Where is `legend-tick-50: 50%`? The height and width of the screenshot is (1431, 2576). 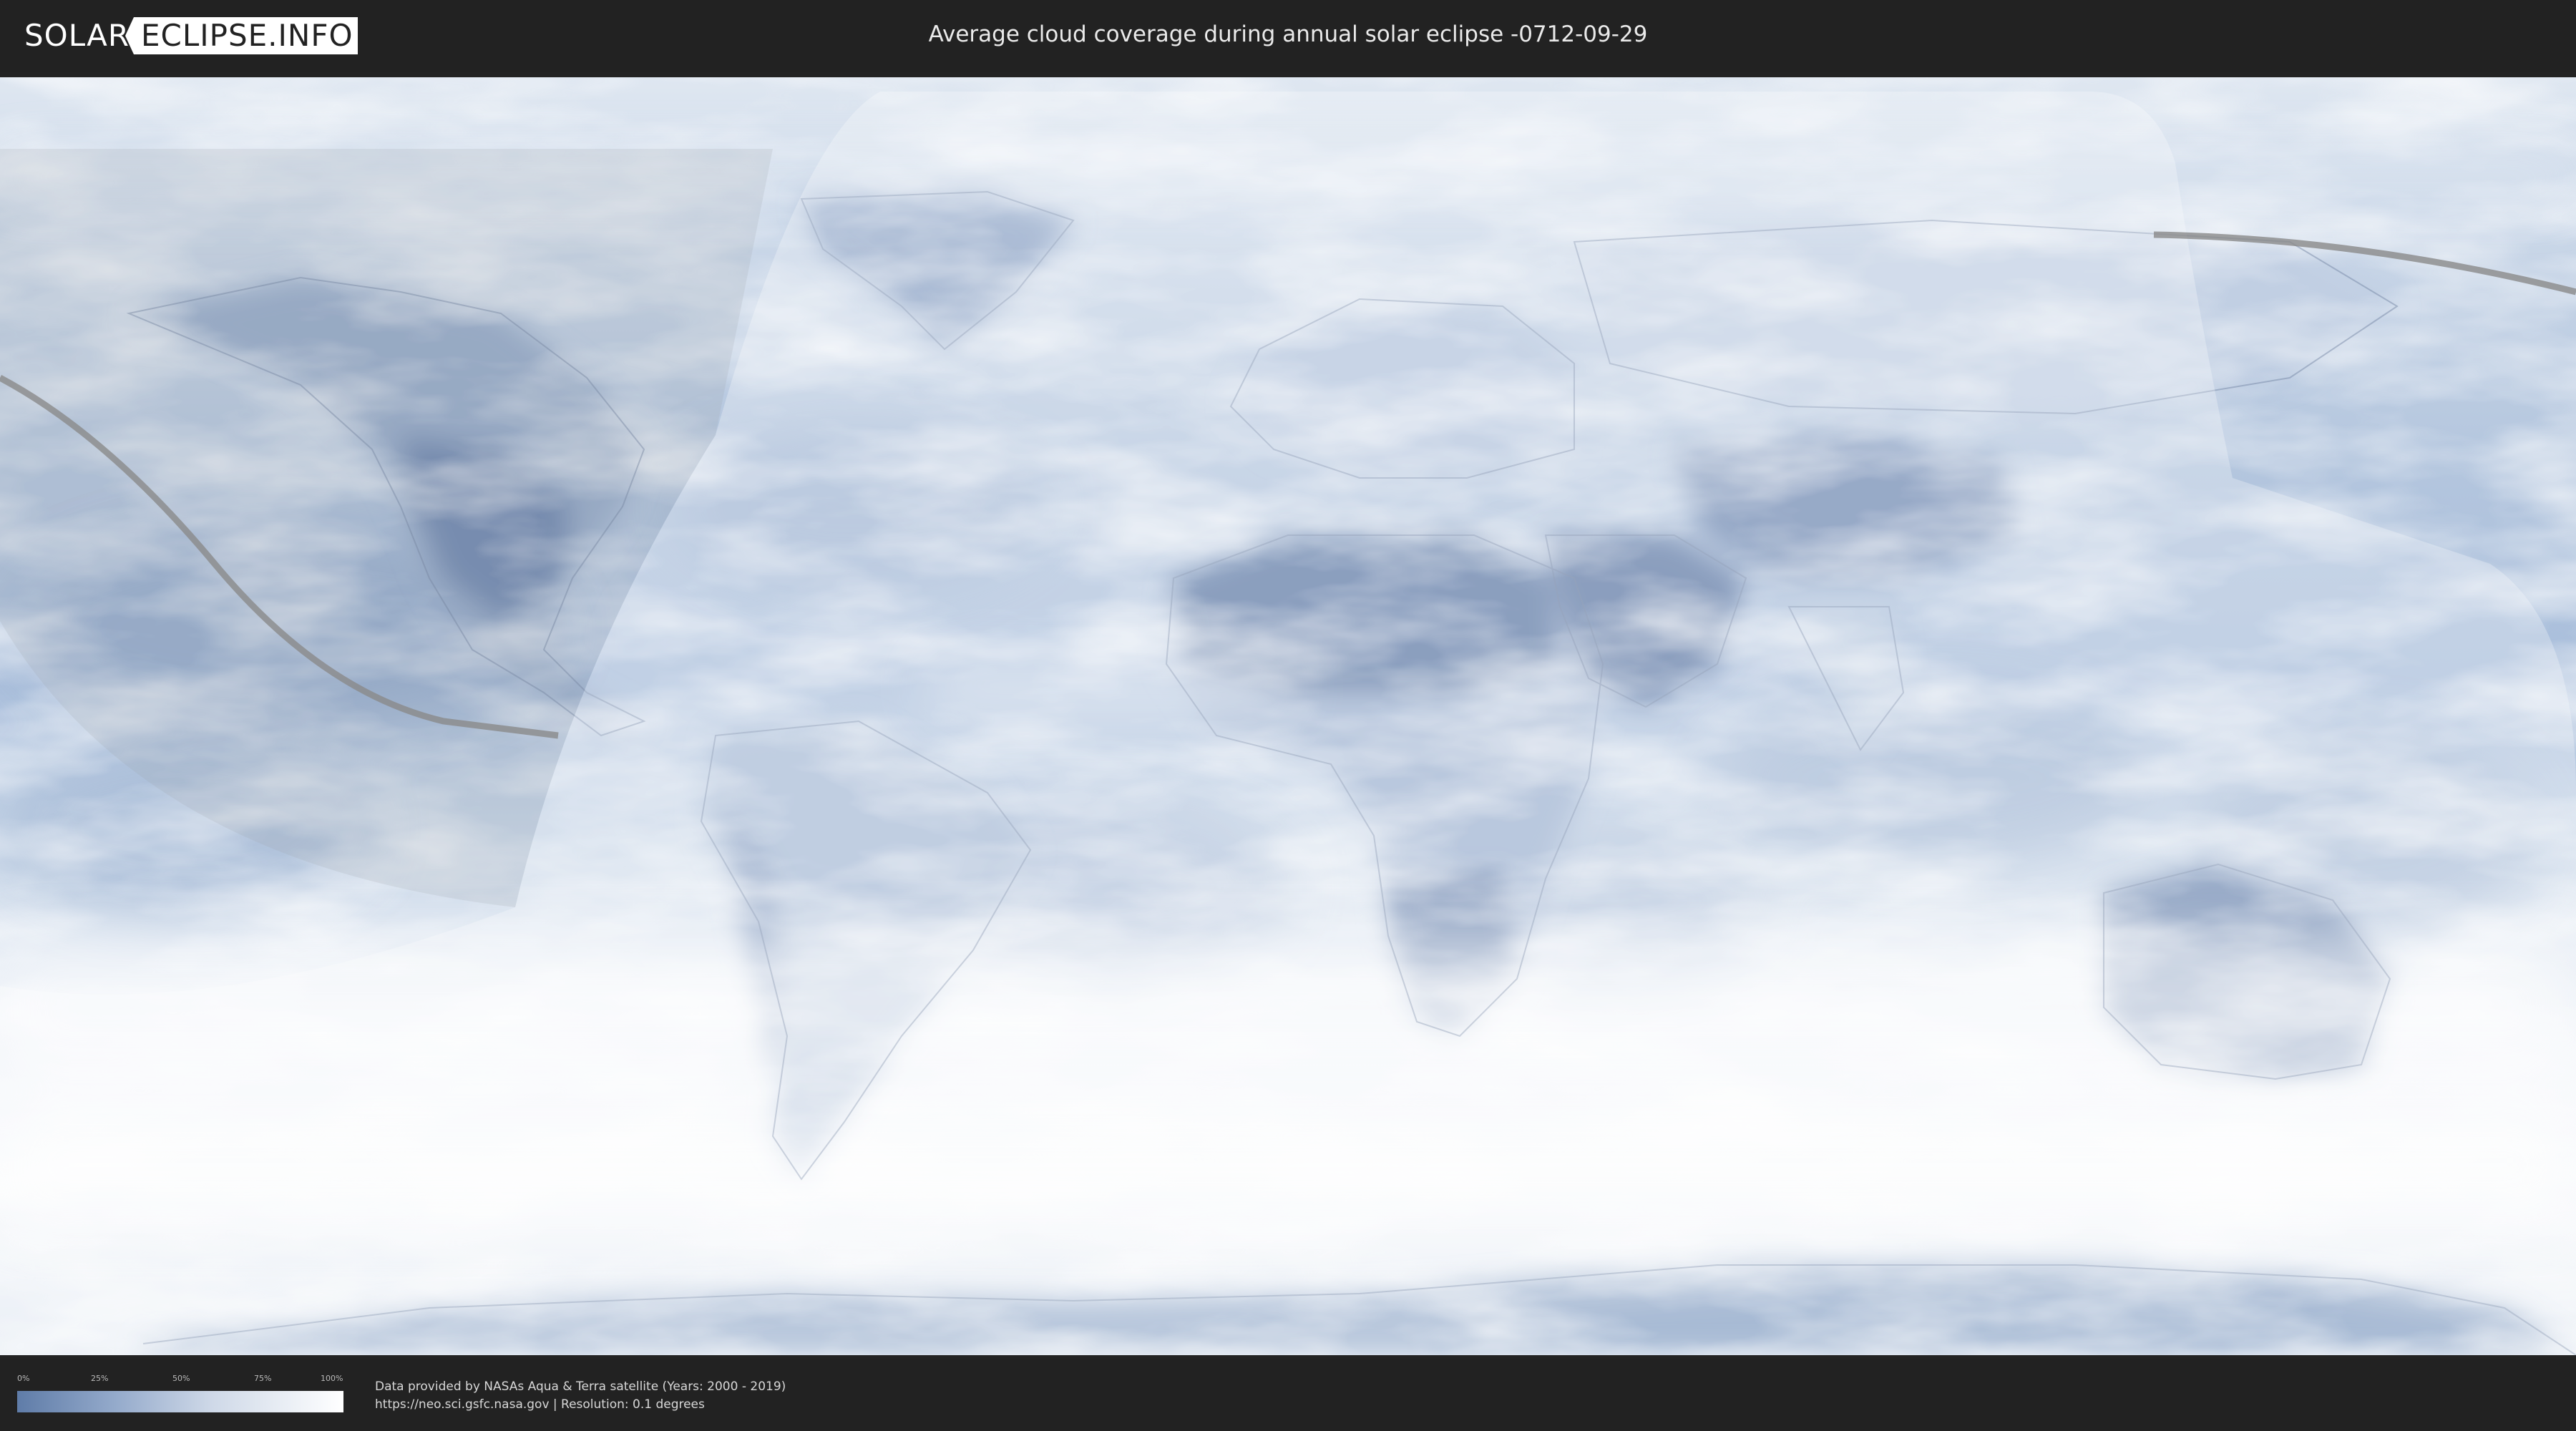 legend-tick-50: 50% is located at coordinates (181, 1378).